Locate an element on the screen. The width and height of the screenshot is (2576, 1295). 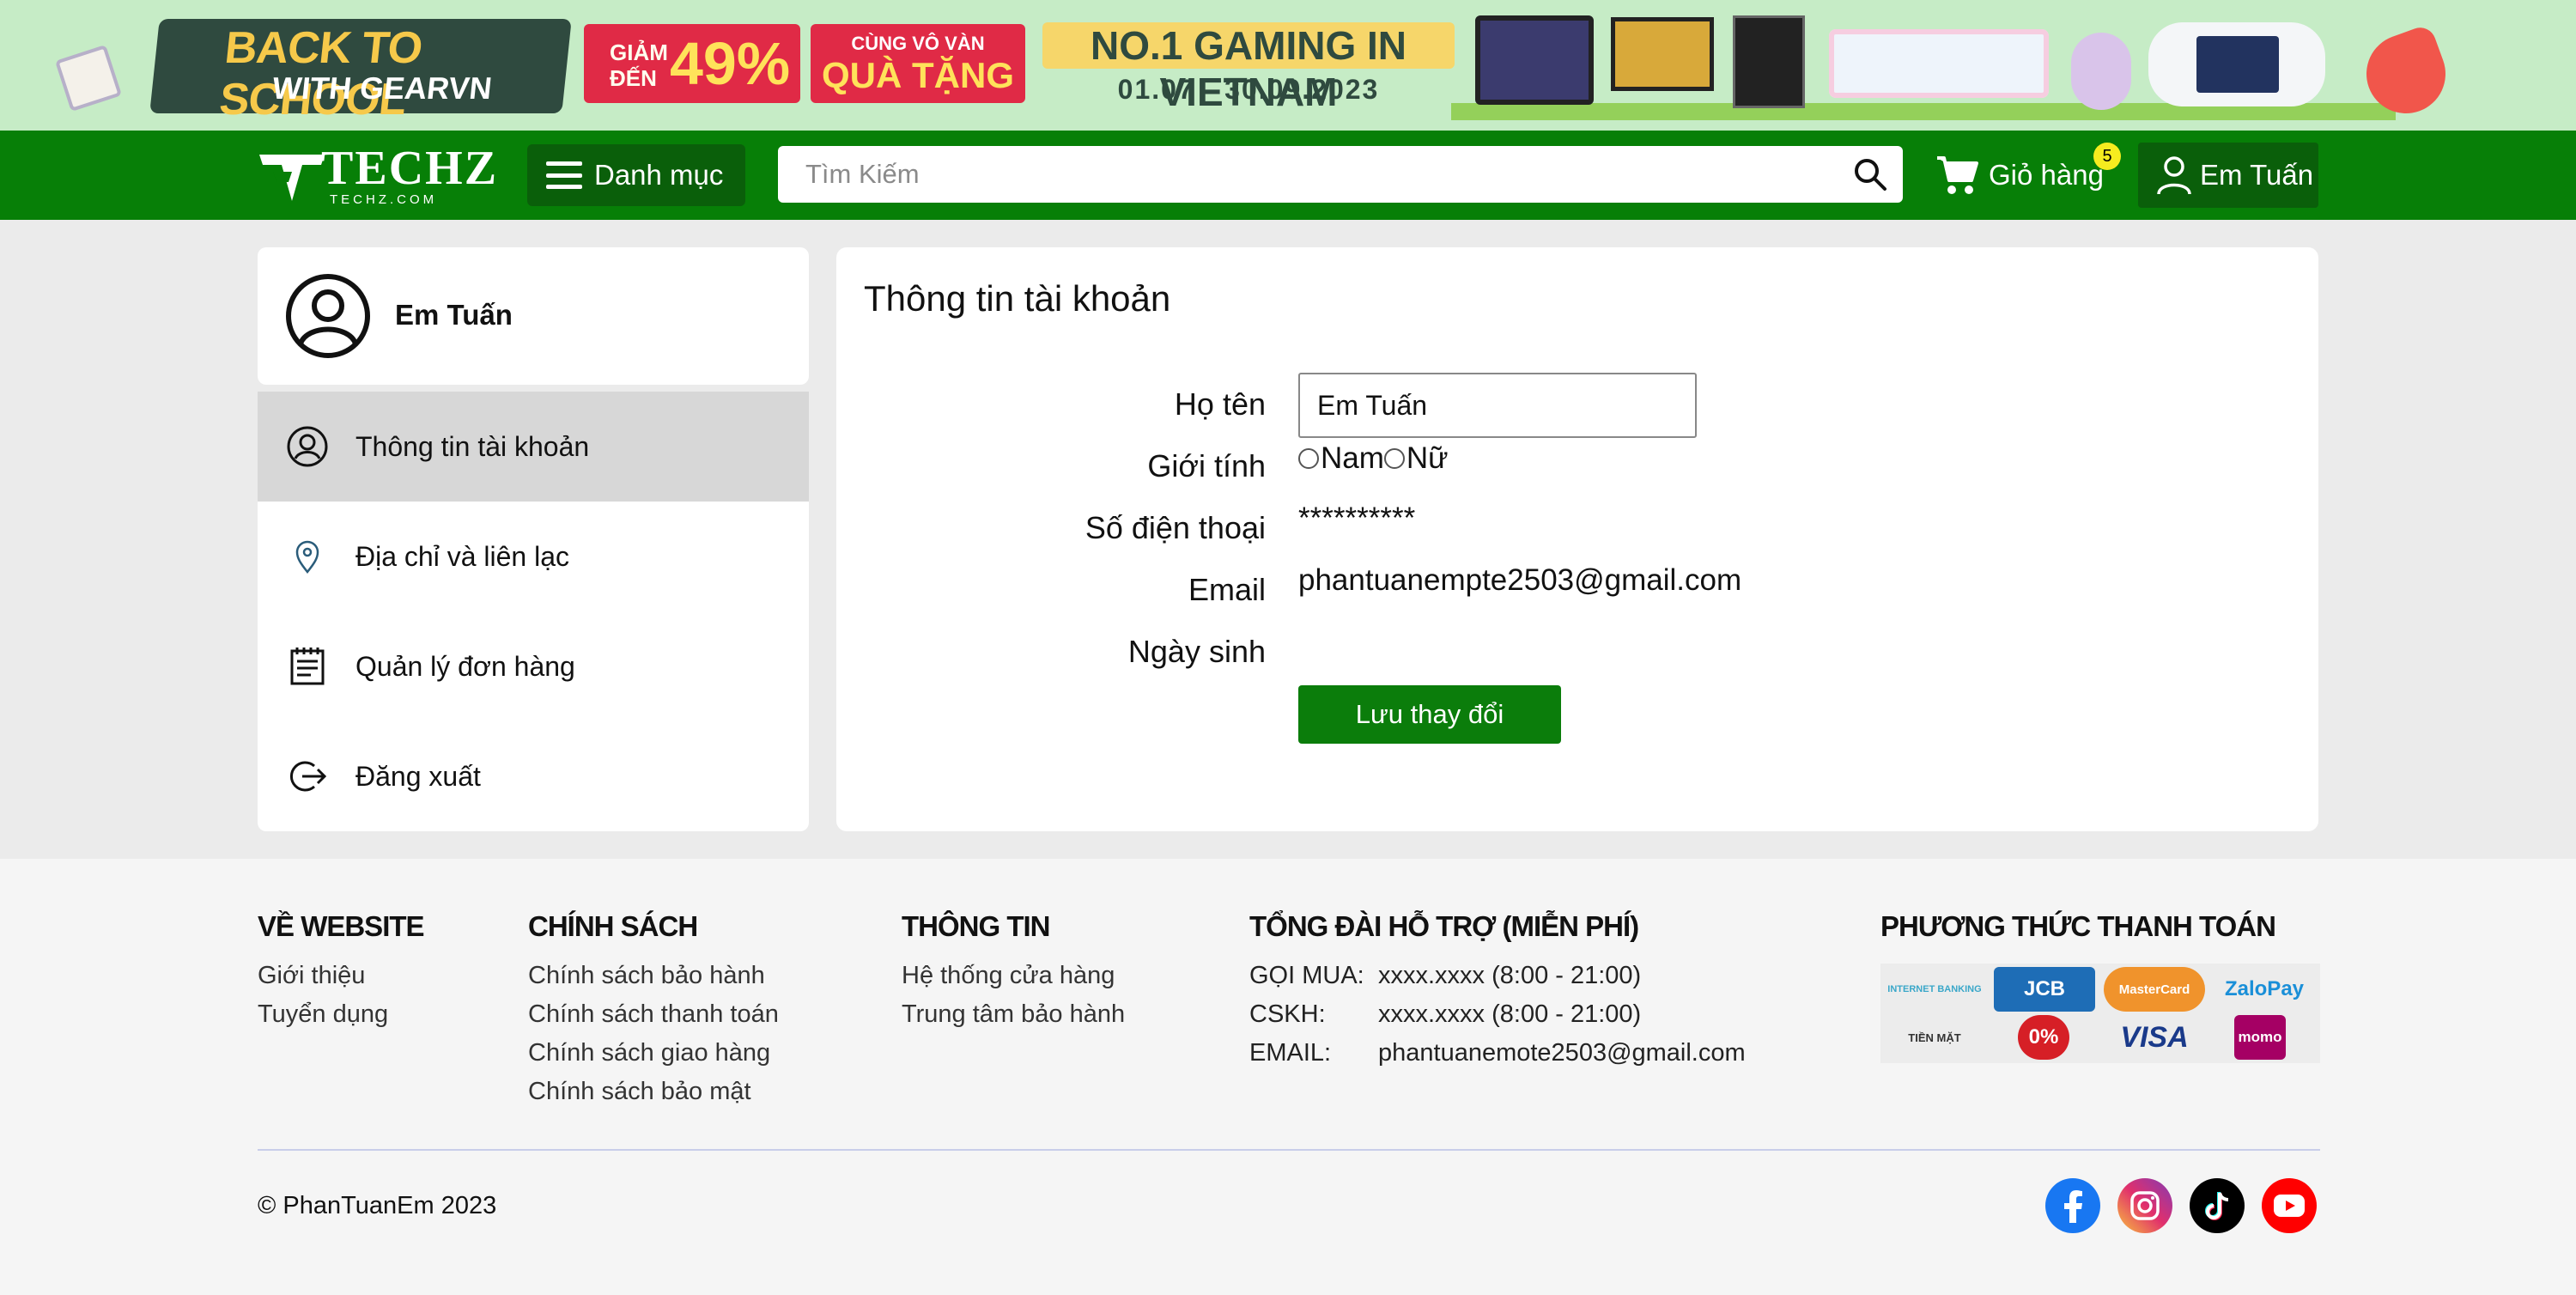
save-changes-button: Lưu thay đổi is located at coordinates (1429, 714).